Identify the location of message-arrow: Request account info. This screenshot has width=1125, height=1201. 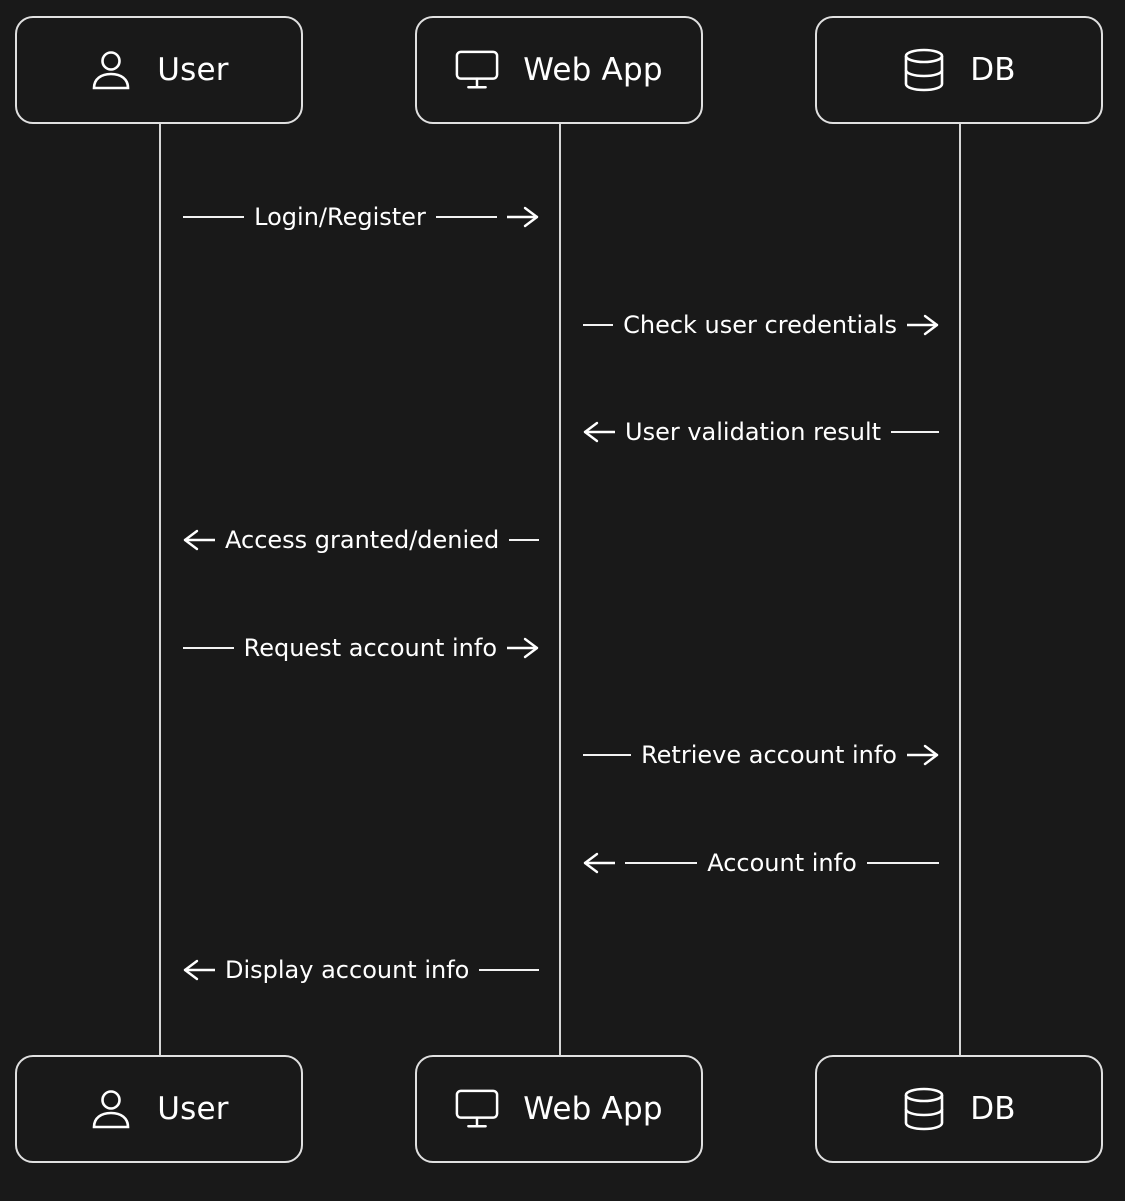
(361, 648).